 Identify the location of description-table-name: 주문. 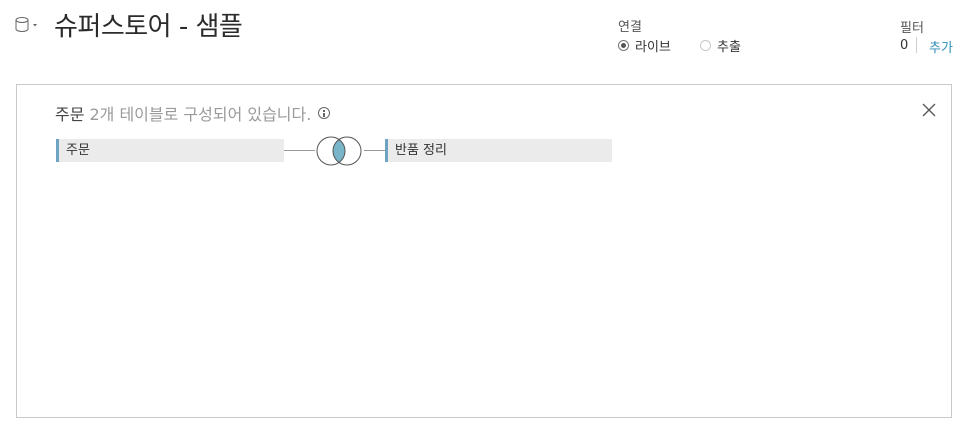
(70, 114).